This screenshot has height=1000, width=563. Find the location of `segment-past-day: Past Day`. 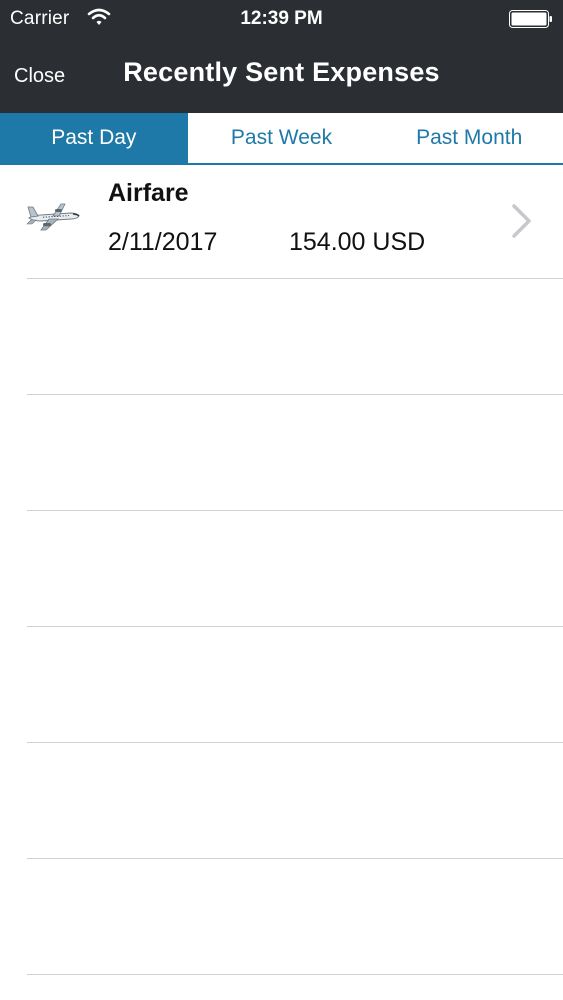

segment-past-day: Past Day is located at coordinates (94, 138).